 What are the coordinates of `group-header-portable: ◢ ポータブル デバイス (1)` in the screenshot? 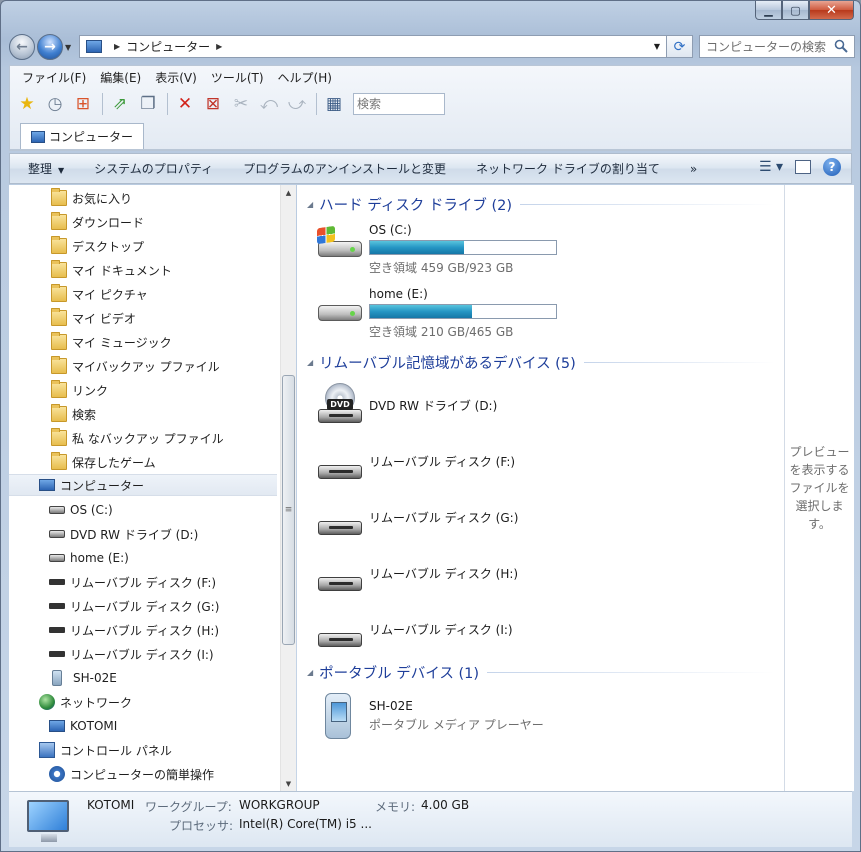 It's located at (541, 672).